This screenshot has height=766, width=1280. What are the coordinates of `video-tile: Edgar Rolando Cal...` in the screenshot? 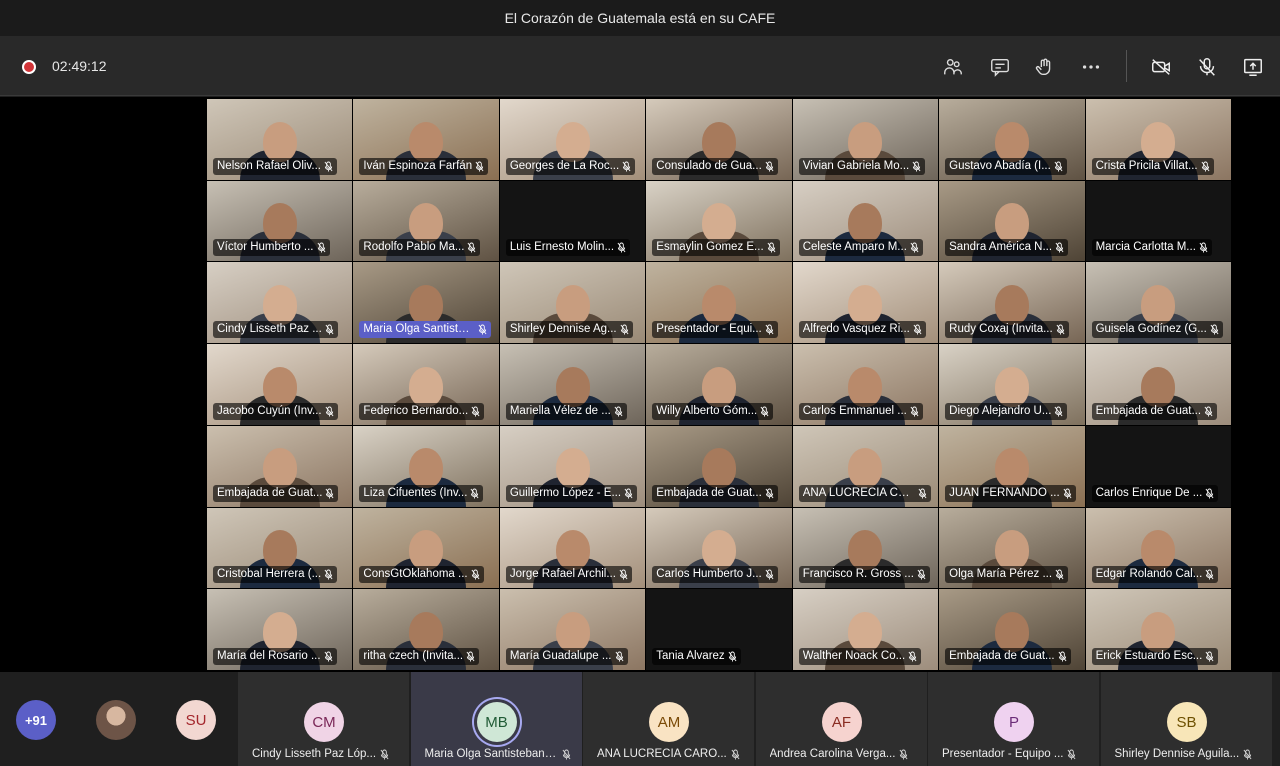 It's located at (1158, 548).